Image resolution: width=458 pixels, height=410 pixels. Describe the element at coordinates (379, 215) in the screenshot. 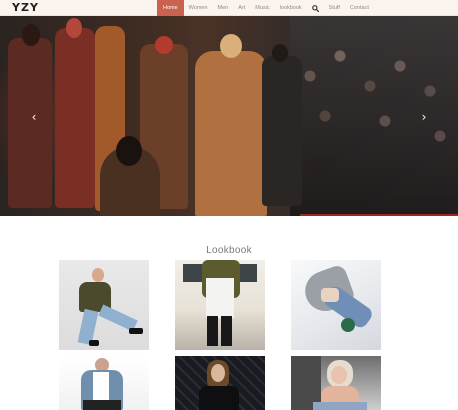

I see `hero-accent-line` at that location.